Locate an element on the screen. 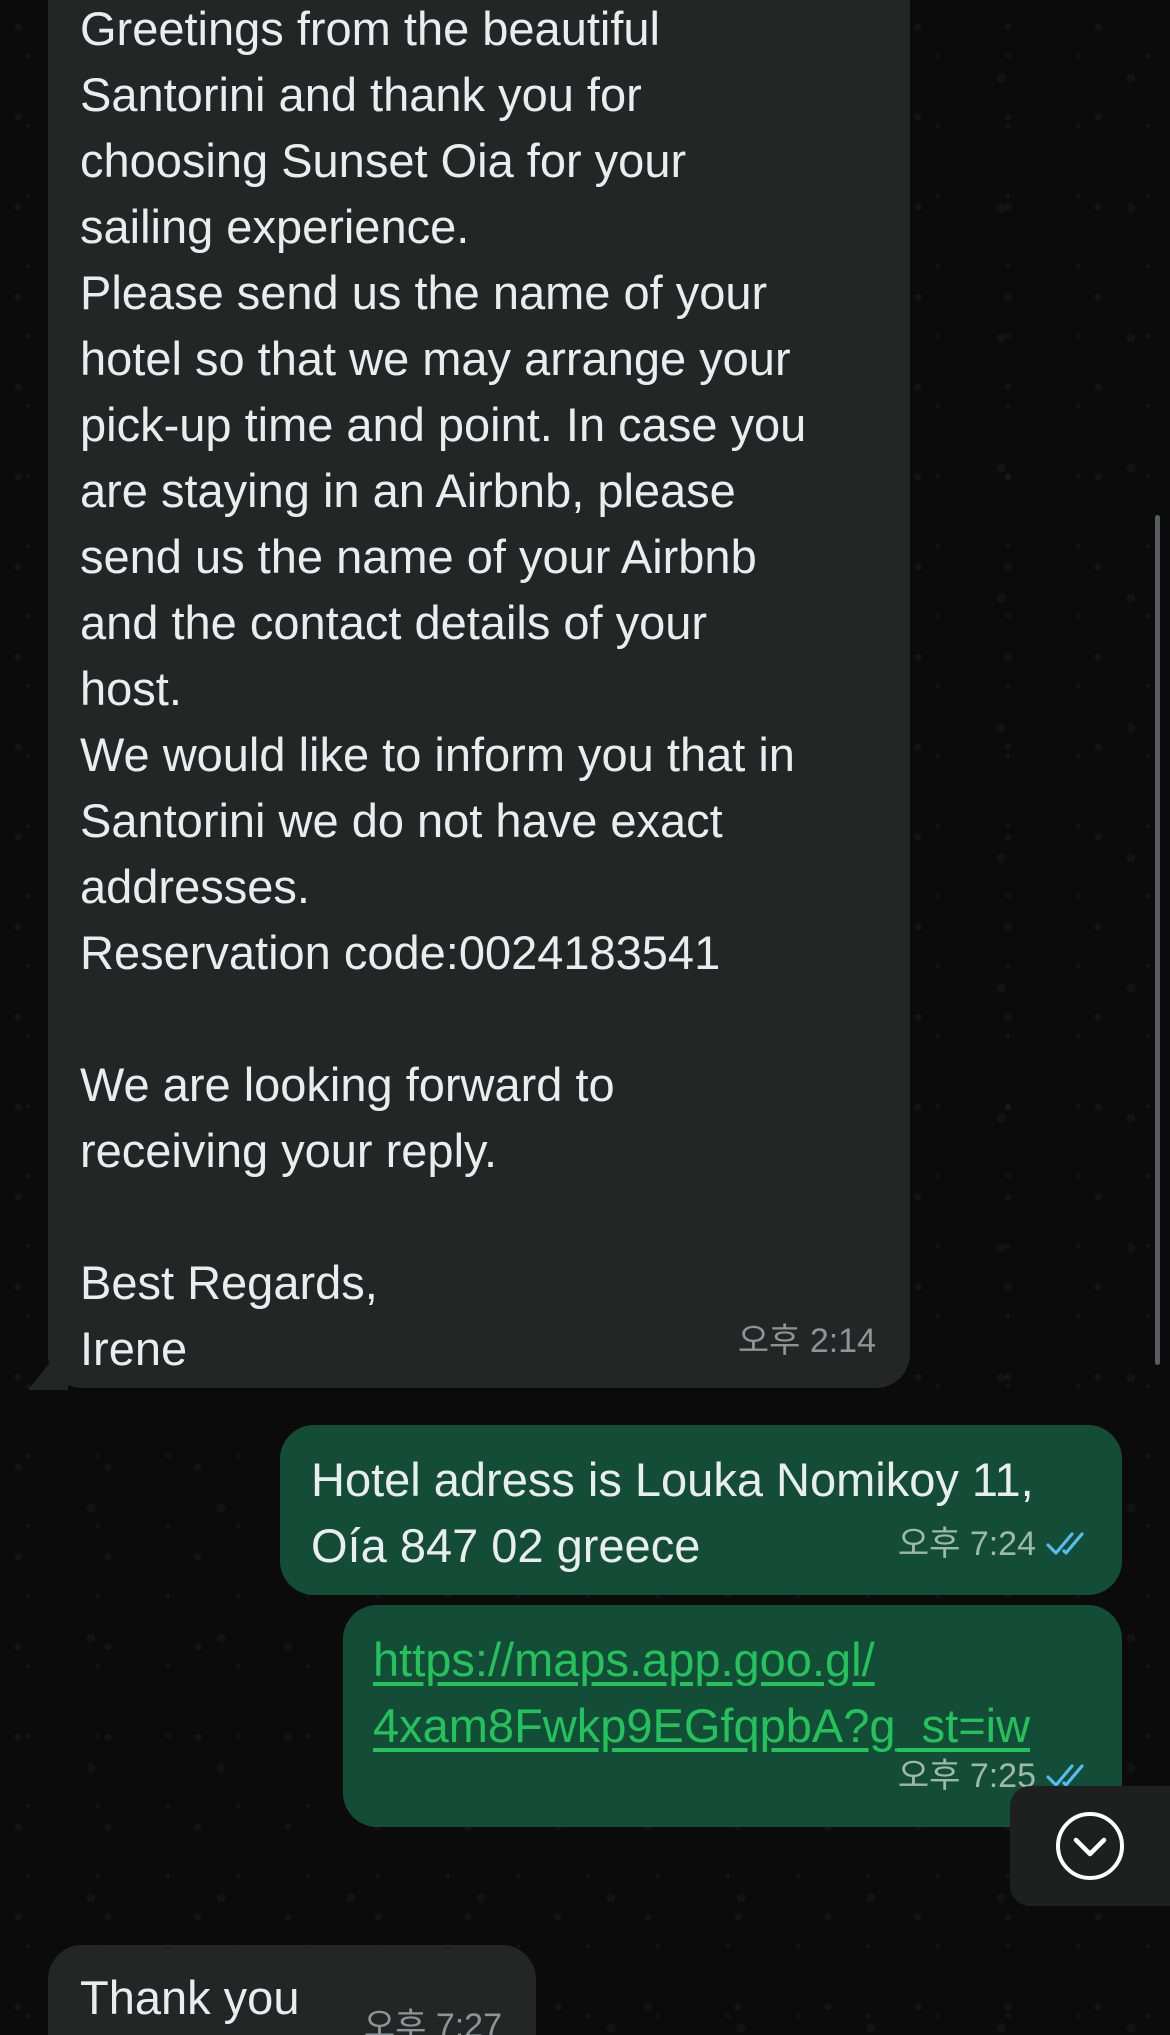  message-line: Santorini we do not have exact is located at coordinates (401, 820).